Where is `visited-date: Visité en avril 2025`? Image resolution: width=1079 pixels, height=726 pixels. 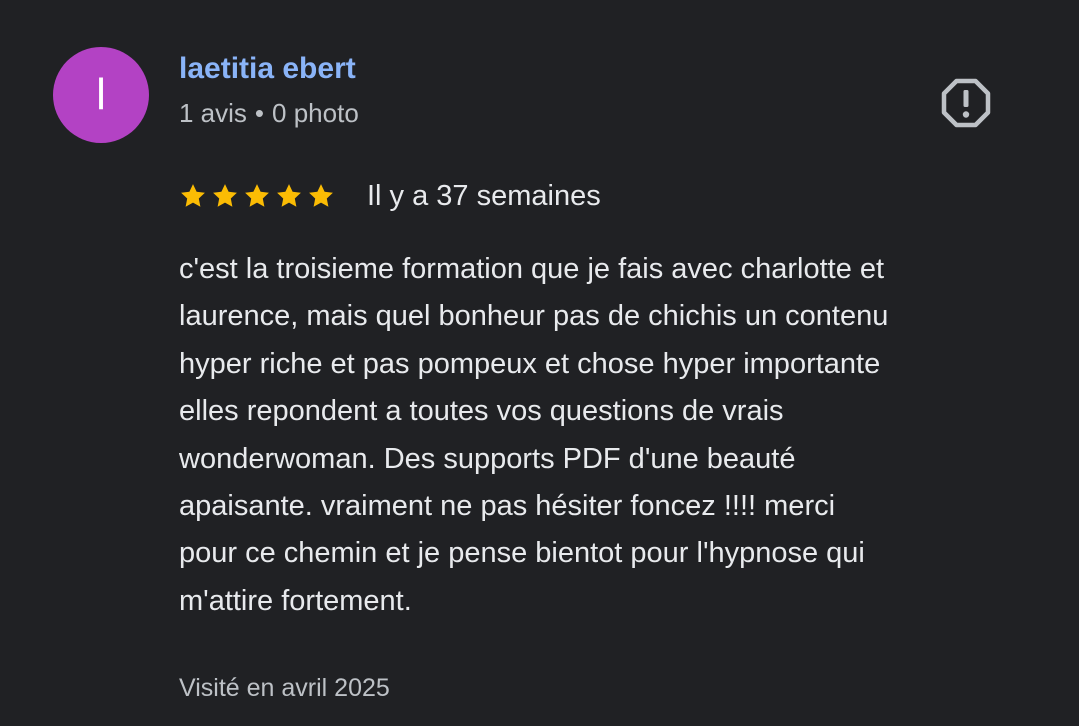 visited-date: Visité en avril 2025 is located at coordinates (284, 688).